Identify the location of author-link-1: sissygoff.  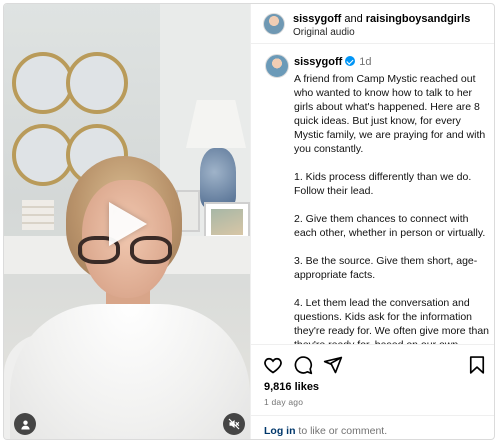
(317, 19).